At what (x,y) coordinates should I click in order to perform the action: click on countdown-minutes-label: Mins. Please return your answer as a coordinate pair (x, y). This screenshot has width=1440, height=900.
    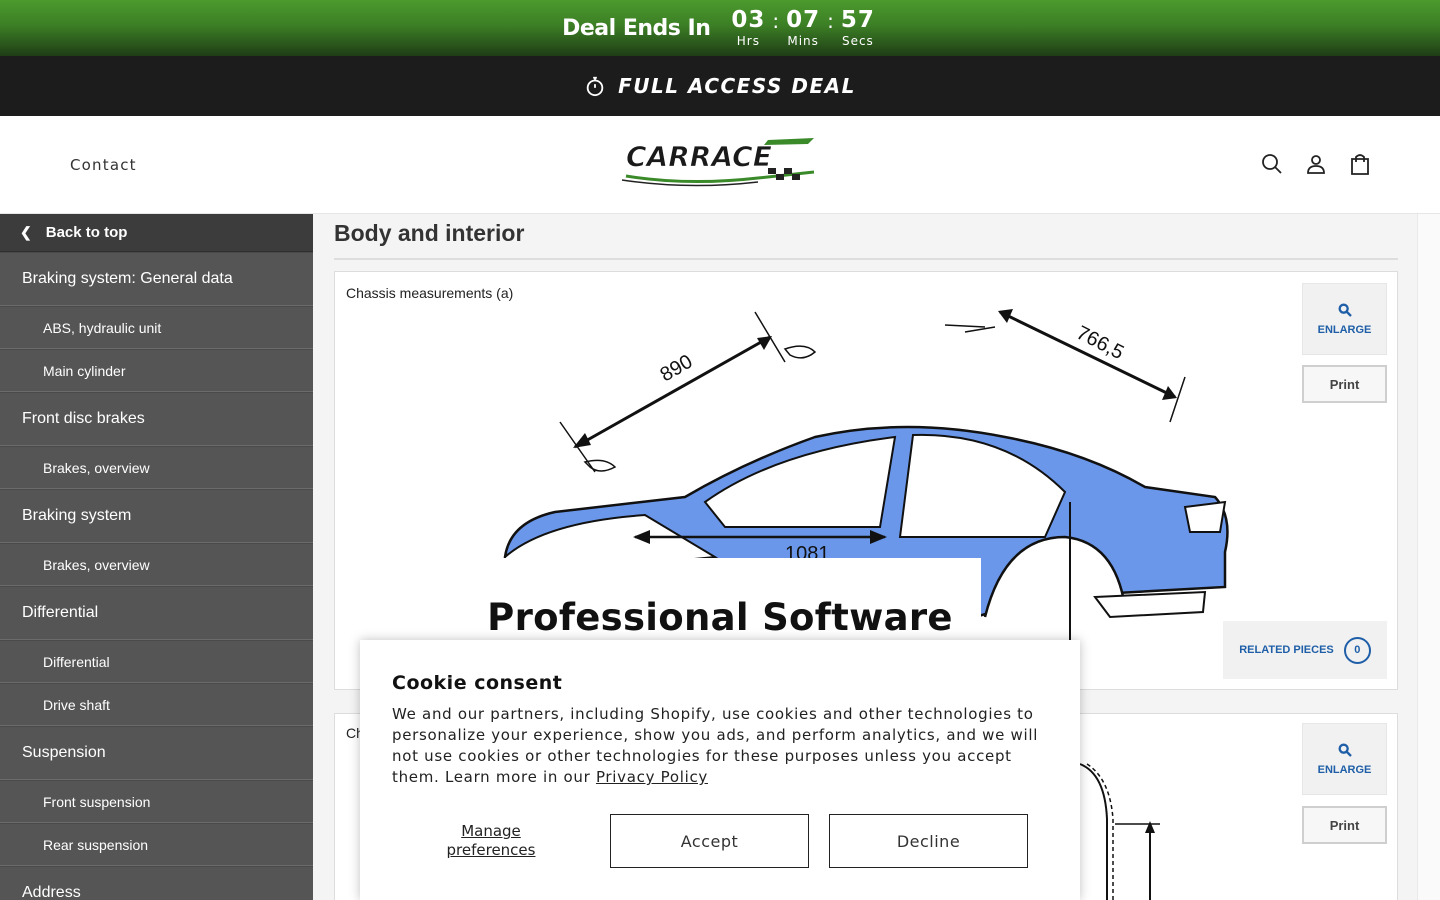
    Looking at the image, I should click on (803, 41).